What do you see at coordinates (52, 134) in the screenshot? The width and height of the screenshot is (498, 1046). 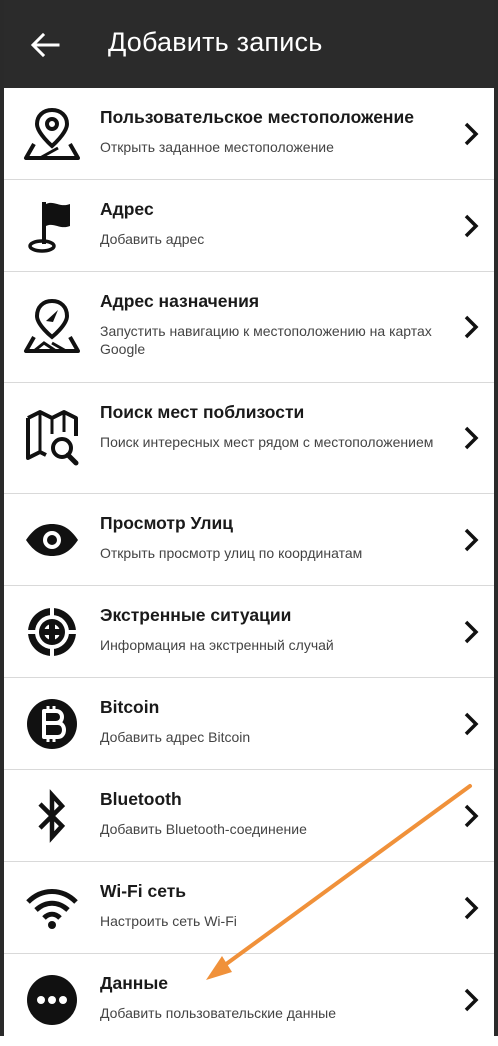 I see `map-pin-icon` at bounding box center [52, 134].